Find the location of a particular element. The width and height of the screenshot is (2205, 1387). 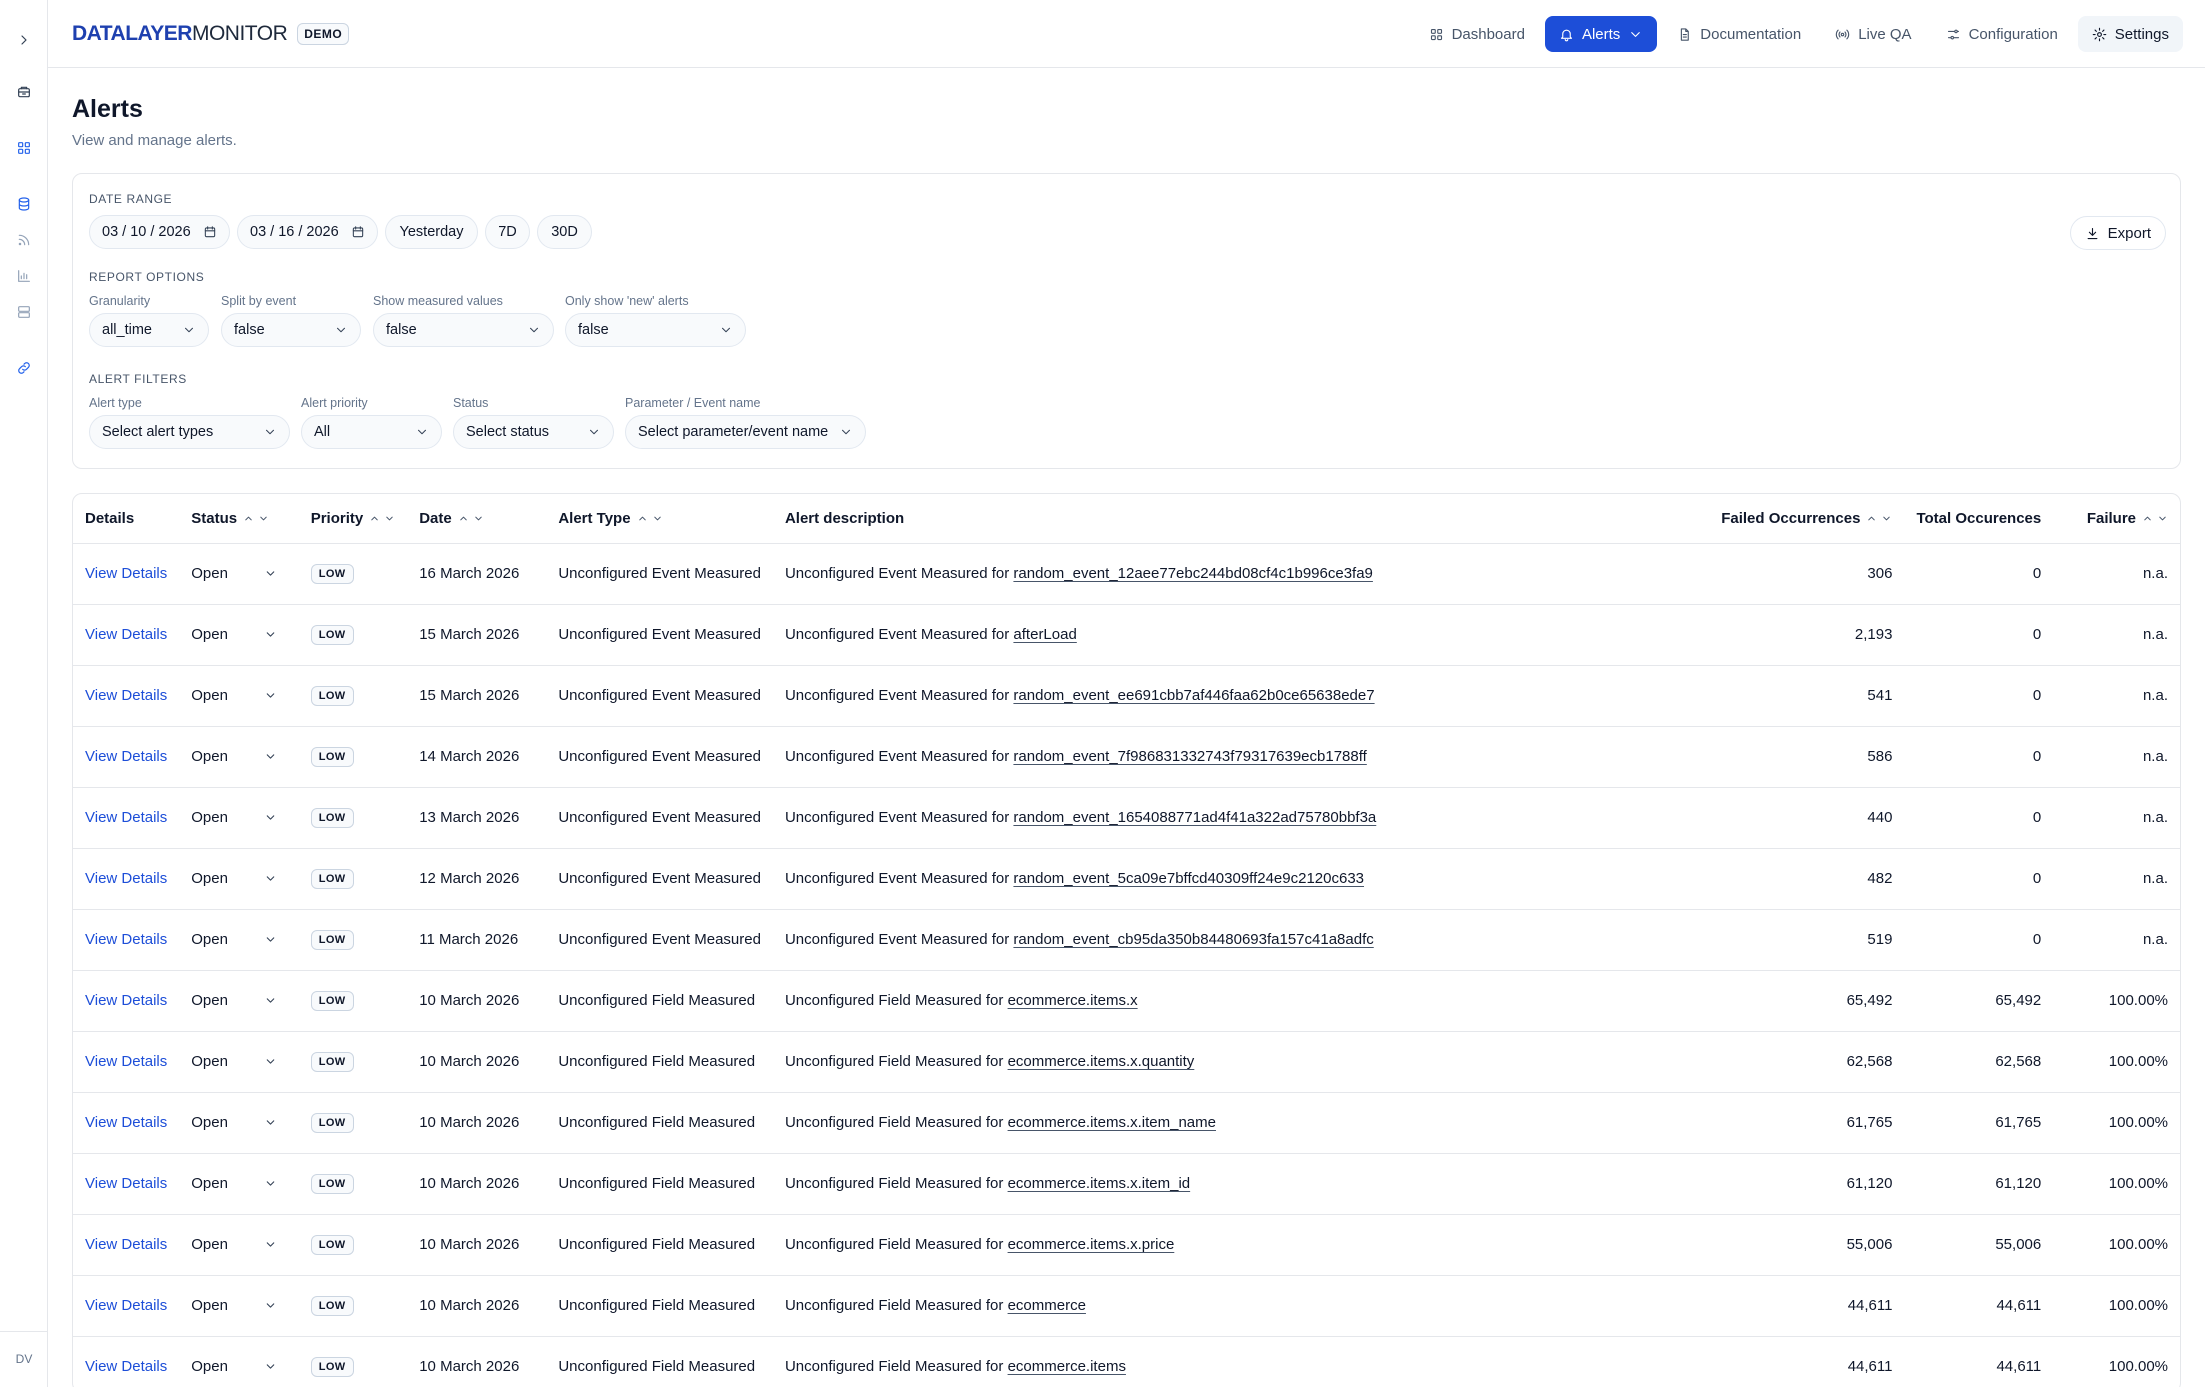

event-name-link: ecommerce.items.x.item_id is located at coordinates (1099, 1183).